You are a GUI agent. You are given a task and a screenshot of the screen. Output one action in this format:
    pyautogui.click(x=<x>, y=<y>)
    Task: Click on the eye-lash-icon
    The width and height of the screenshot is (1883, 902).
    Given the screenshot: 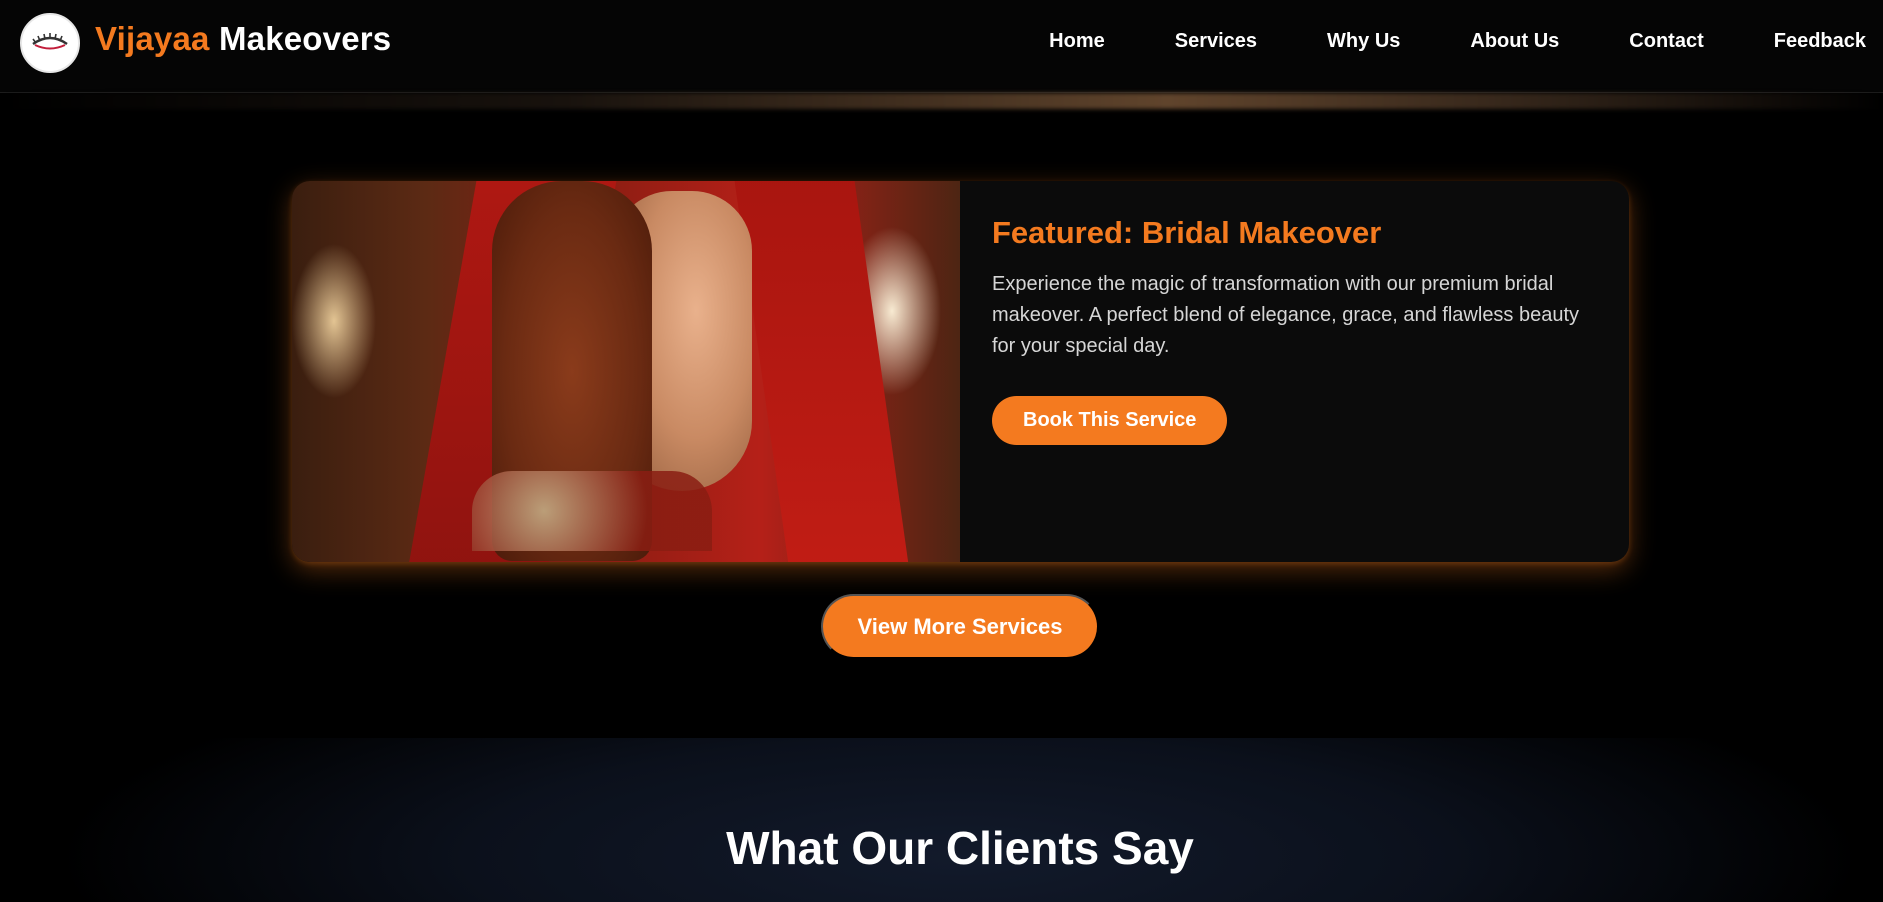 What is the action you would take?
    pyautogui.click(x=50, y=41)
    